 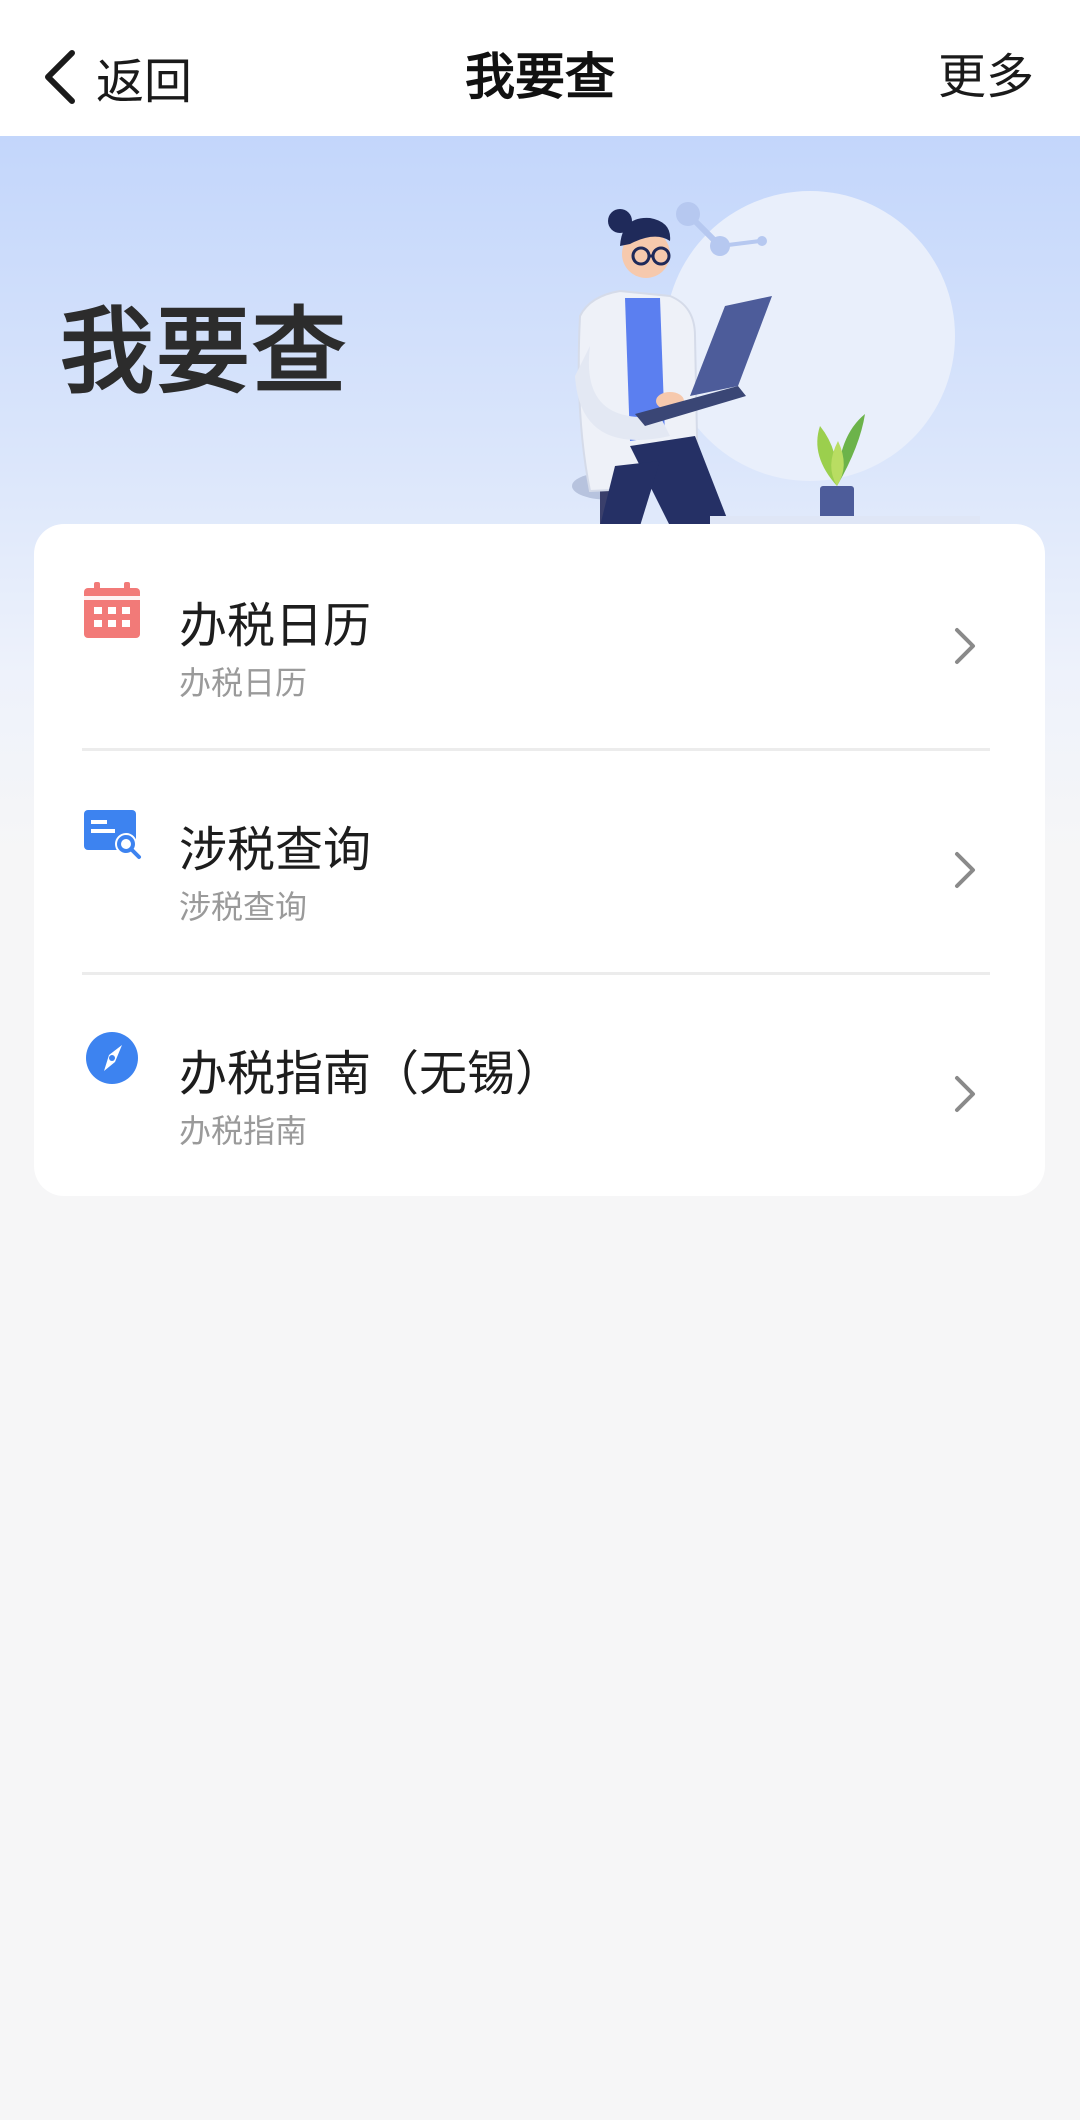 I want to click on menu-item-tax-query: 涉税查询 涉税查询, so click(x=539, y=860).